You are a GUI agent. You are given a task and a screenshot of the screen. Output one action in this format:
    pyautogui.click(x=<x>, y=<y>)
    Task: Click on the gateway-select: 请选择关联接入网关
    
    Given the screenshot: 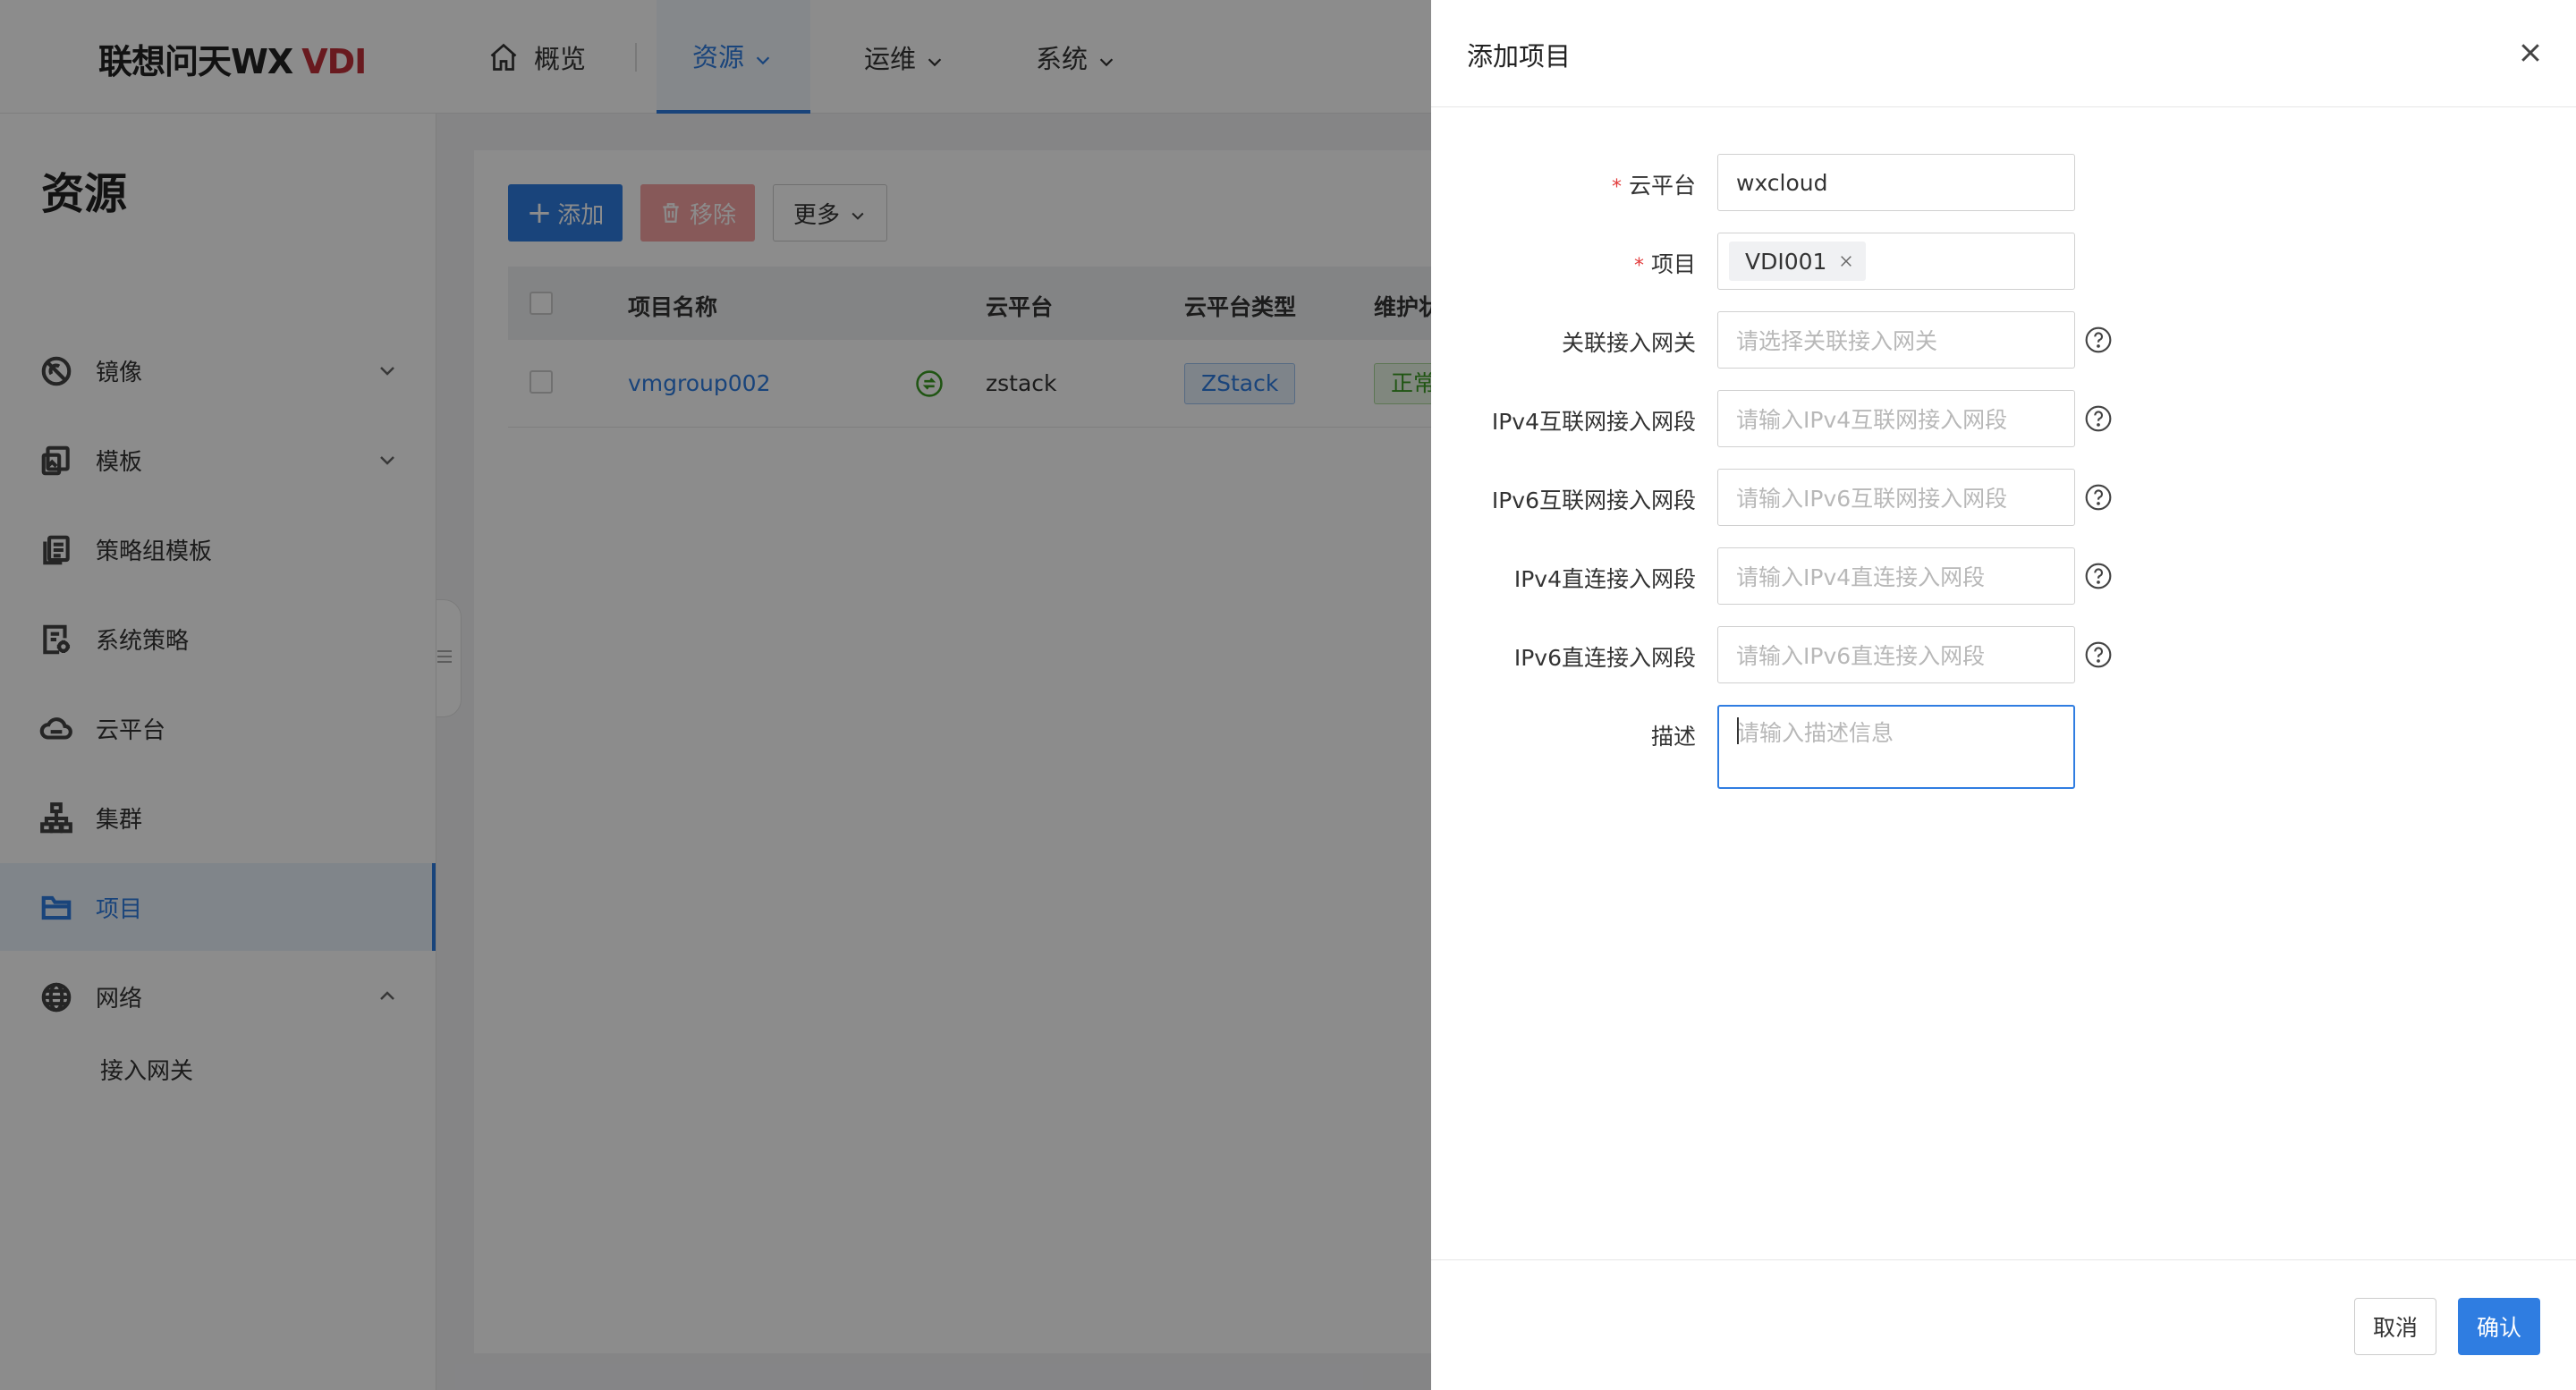 What is the action you would take?
    pyautogui.click(x=1896, y=340)
    